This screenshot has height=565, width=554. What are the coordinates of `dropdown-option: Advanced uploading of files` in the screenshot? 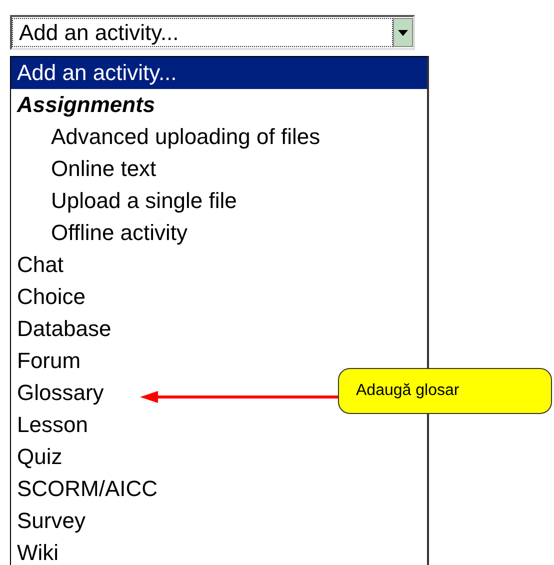 It's located at (219, 137).